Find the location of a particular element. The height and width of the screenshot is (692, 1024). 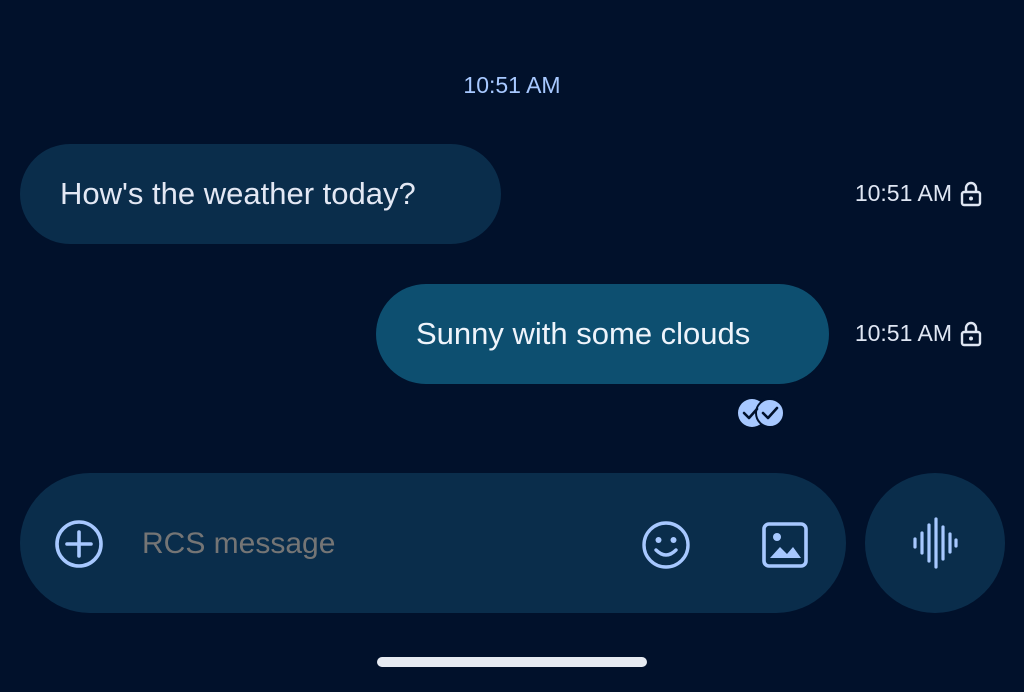

incoming-message-time: 10:51 AM is located at coordinates (903, 193).